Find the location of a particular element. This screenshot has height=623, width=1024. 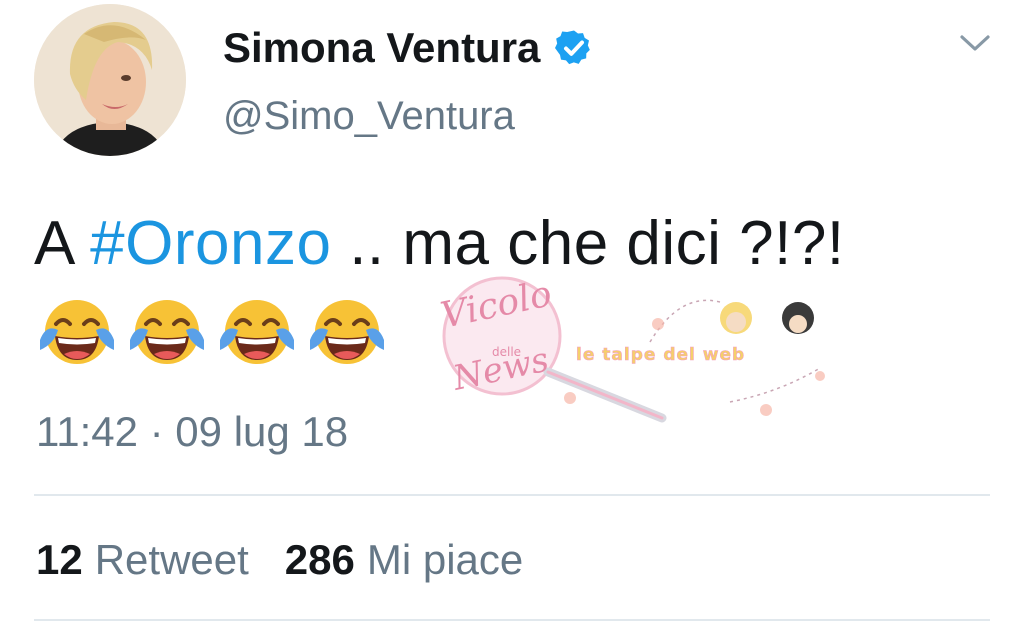

display-name: Simona Ventura is located at coordinates (408, 48).